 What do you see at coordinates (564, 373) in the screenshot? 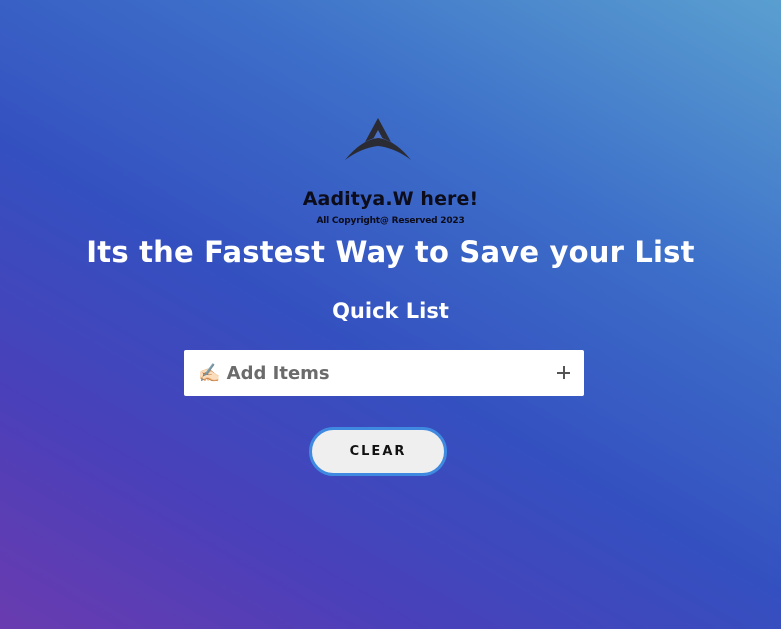
I see `plus-icon` at bounding box center [564, 373].